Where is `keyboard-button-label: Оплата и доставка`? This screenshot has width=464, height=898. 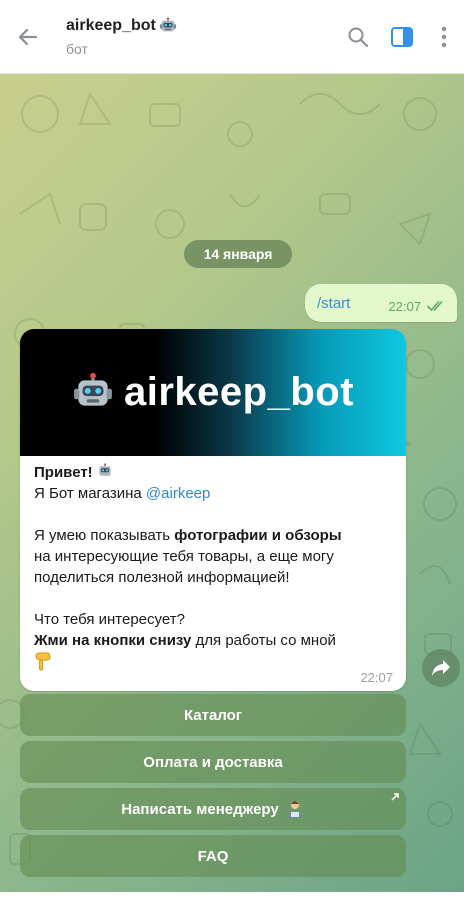 keyboard-button-label: Оплата и доставка is located at coordinates (213, 762).